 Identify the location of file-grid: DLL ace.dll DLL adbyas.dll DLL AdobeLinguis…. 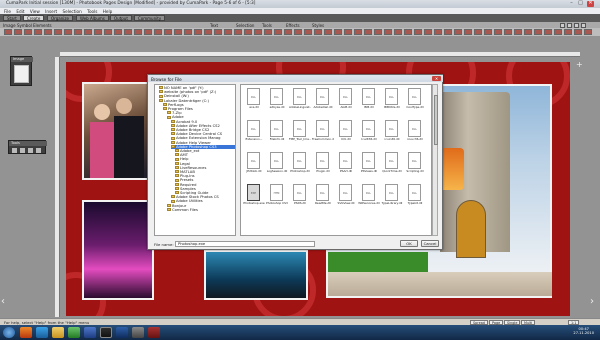
(336, 160).